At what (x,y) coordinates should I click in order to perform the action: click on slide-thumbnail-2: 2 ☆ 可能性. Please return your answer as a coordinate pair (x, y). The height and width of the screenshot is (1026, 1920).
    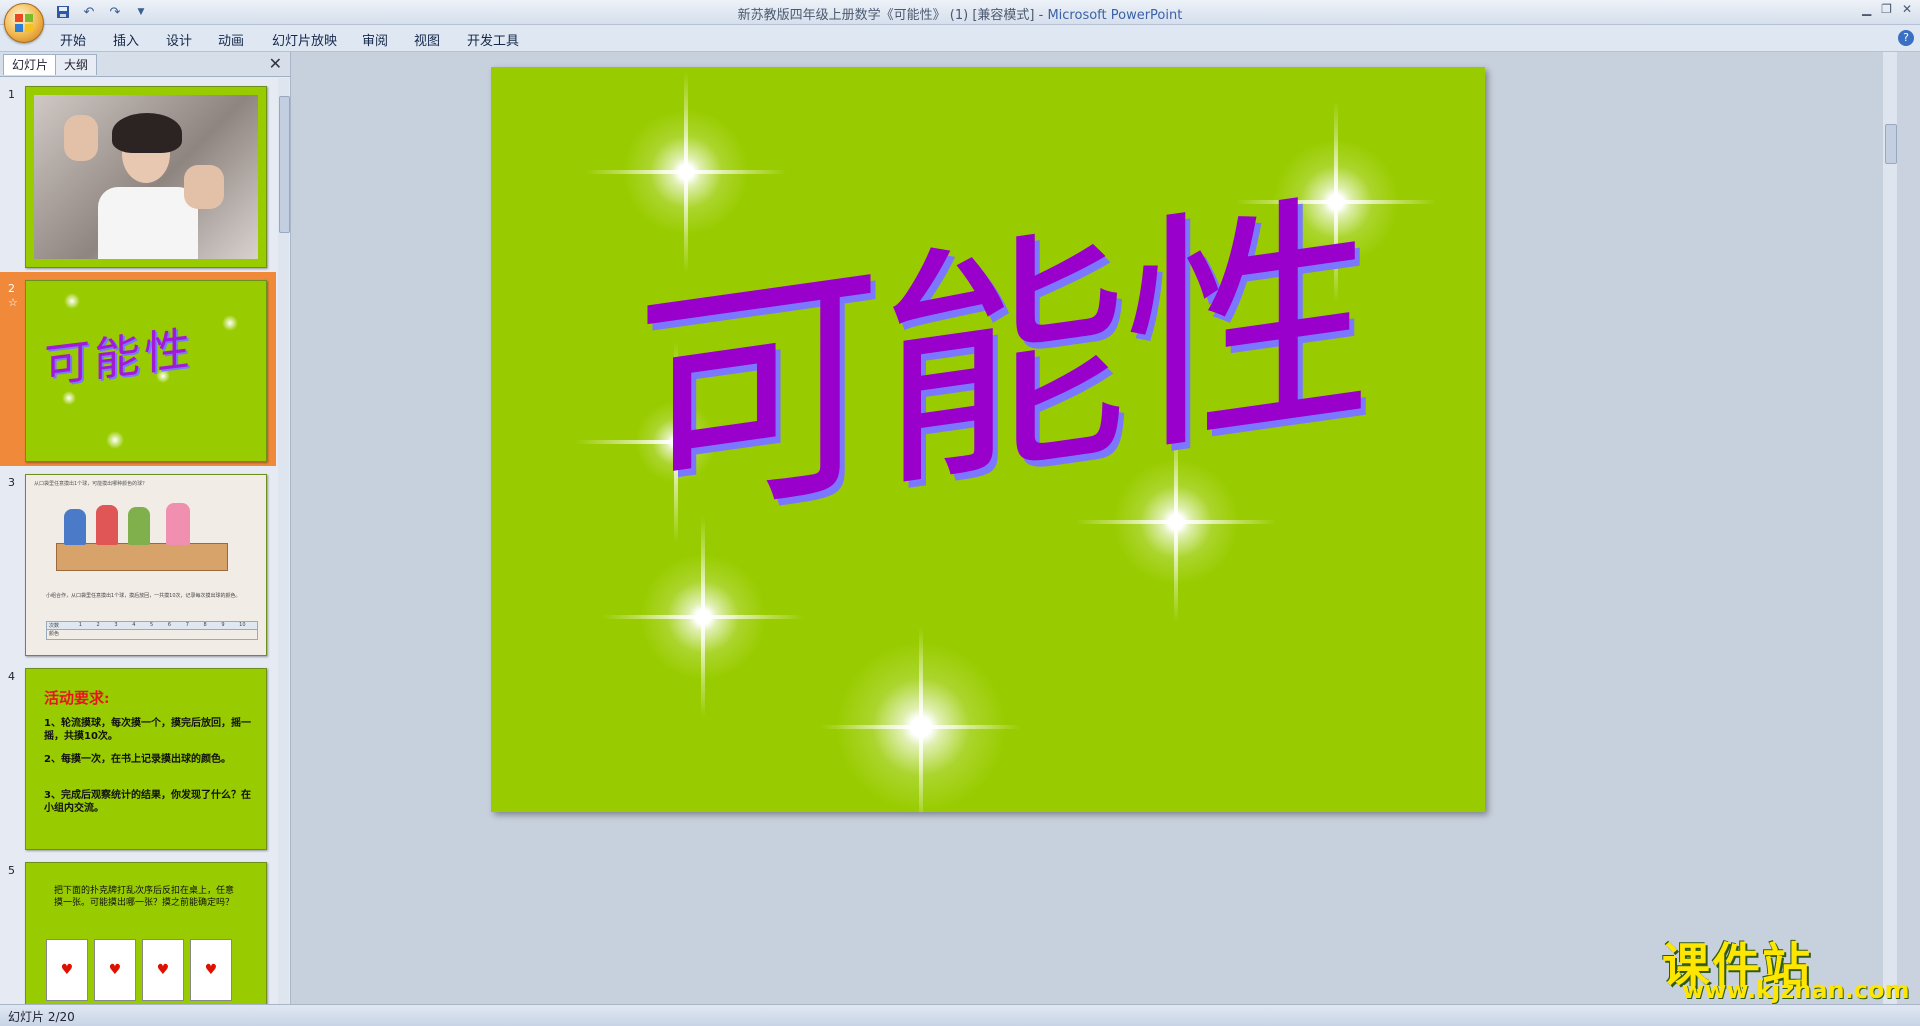
    Looking at the image, I should click on (138, 369).